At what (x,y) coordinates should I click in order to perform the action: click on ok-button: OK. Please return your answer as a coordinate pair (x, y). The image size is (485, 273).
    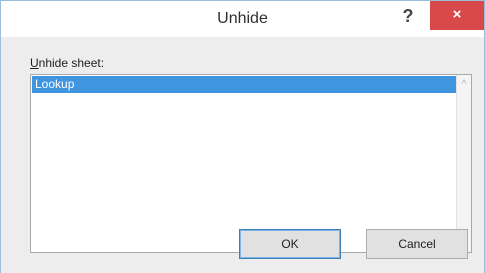
    Looking at the image, I should click on (290, 244).